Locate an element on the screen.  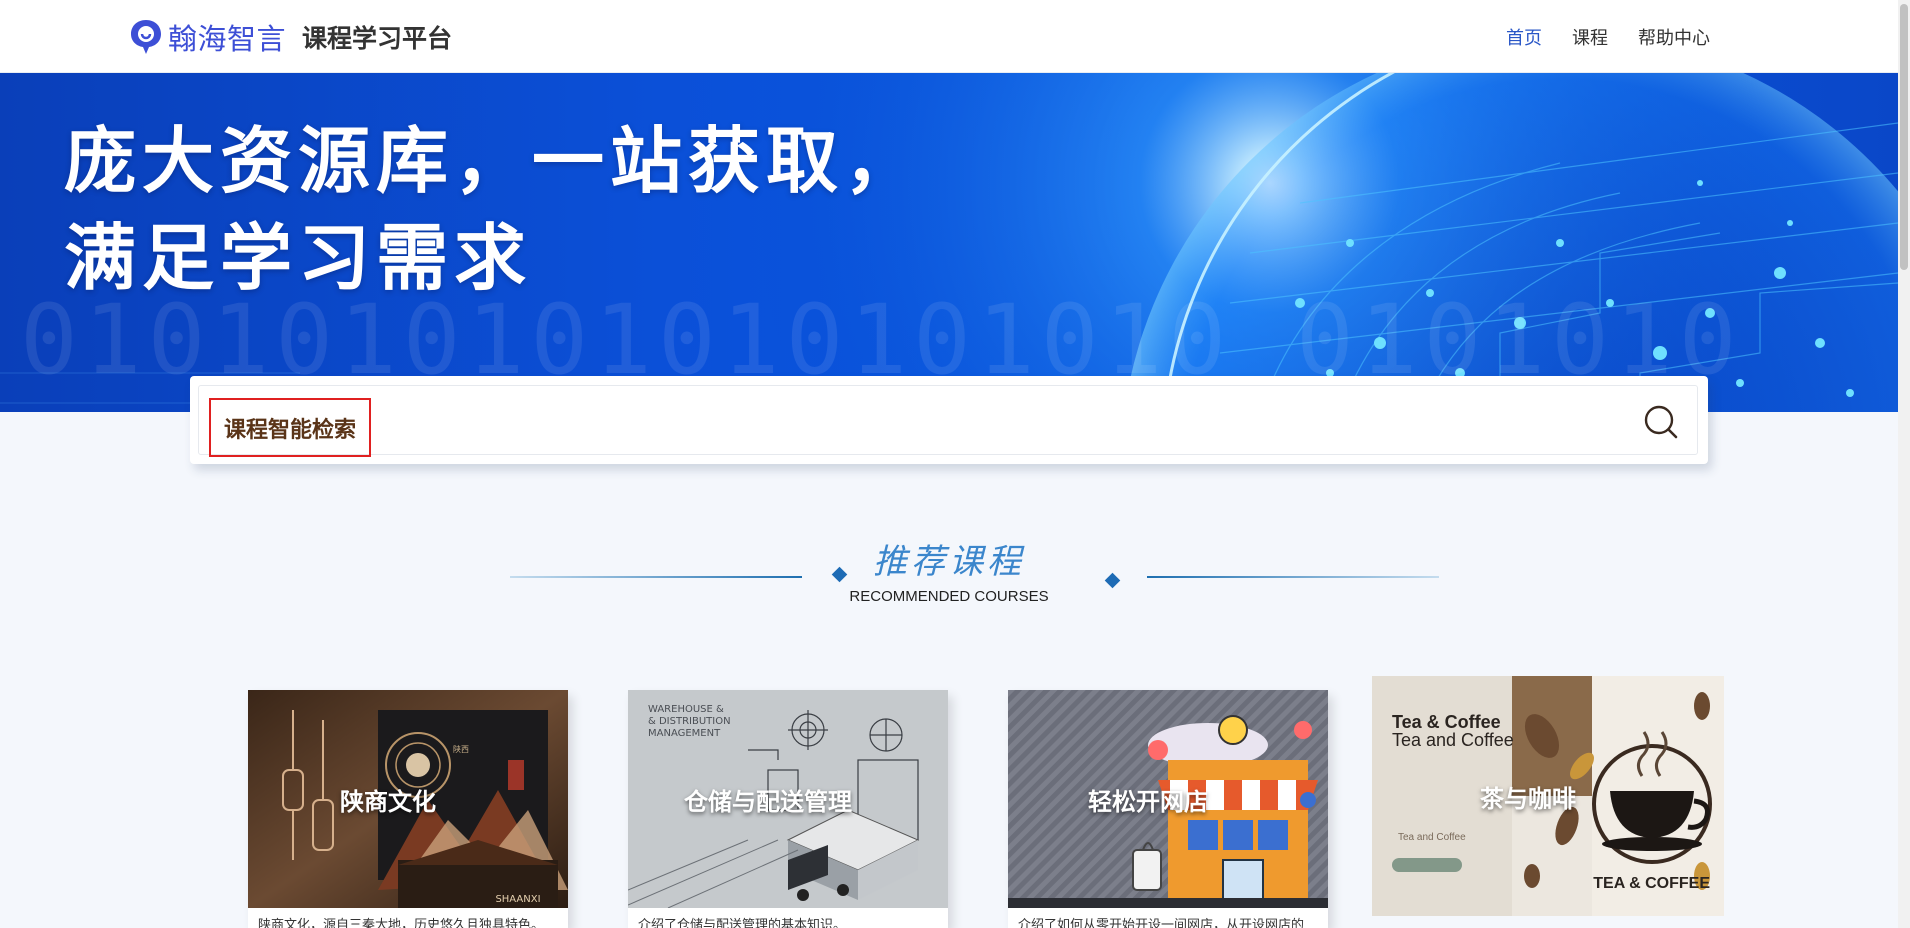
page-scrollbar is located at coordinates (1904, 464).